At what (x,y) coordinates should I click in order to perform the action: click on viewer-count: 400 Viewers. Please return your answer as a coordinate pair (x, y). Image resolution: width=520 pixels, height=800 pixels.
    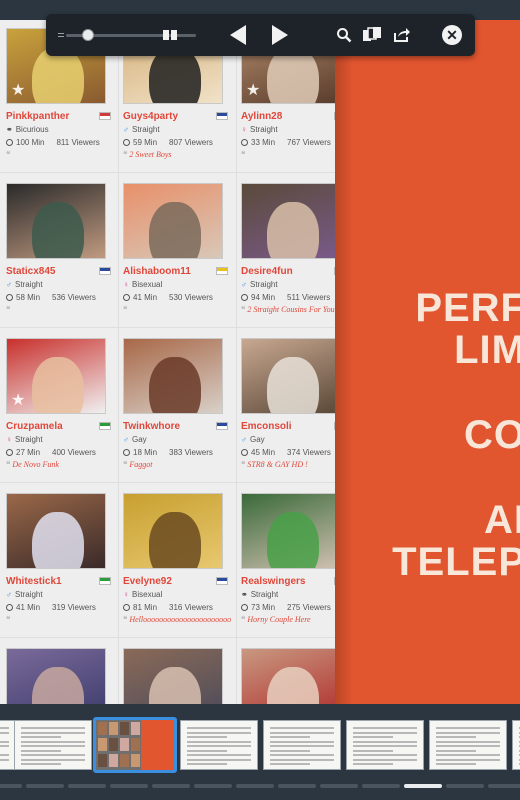
    Looking at the image, I should click on (74, 452).